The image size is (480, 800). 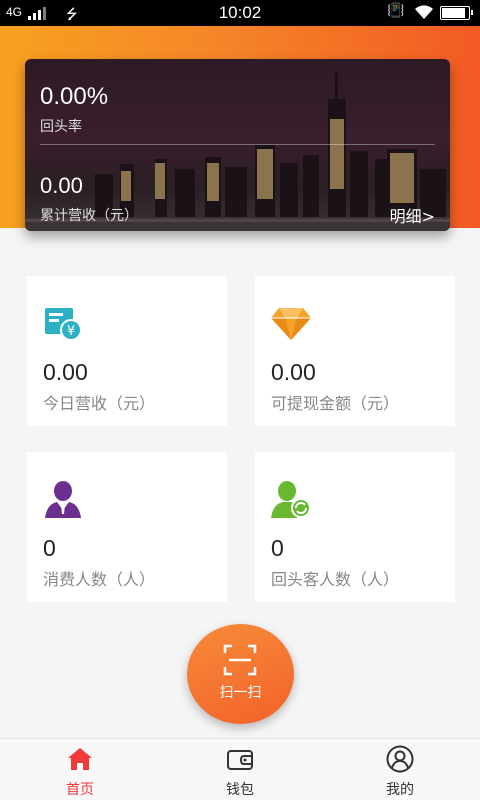 I want to click on bottom-nav: 首页 钱包 我的, so click(x=240, y=769).